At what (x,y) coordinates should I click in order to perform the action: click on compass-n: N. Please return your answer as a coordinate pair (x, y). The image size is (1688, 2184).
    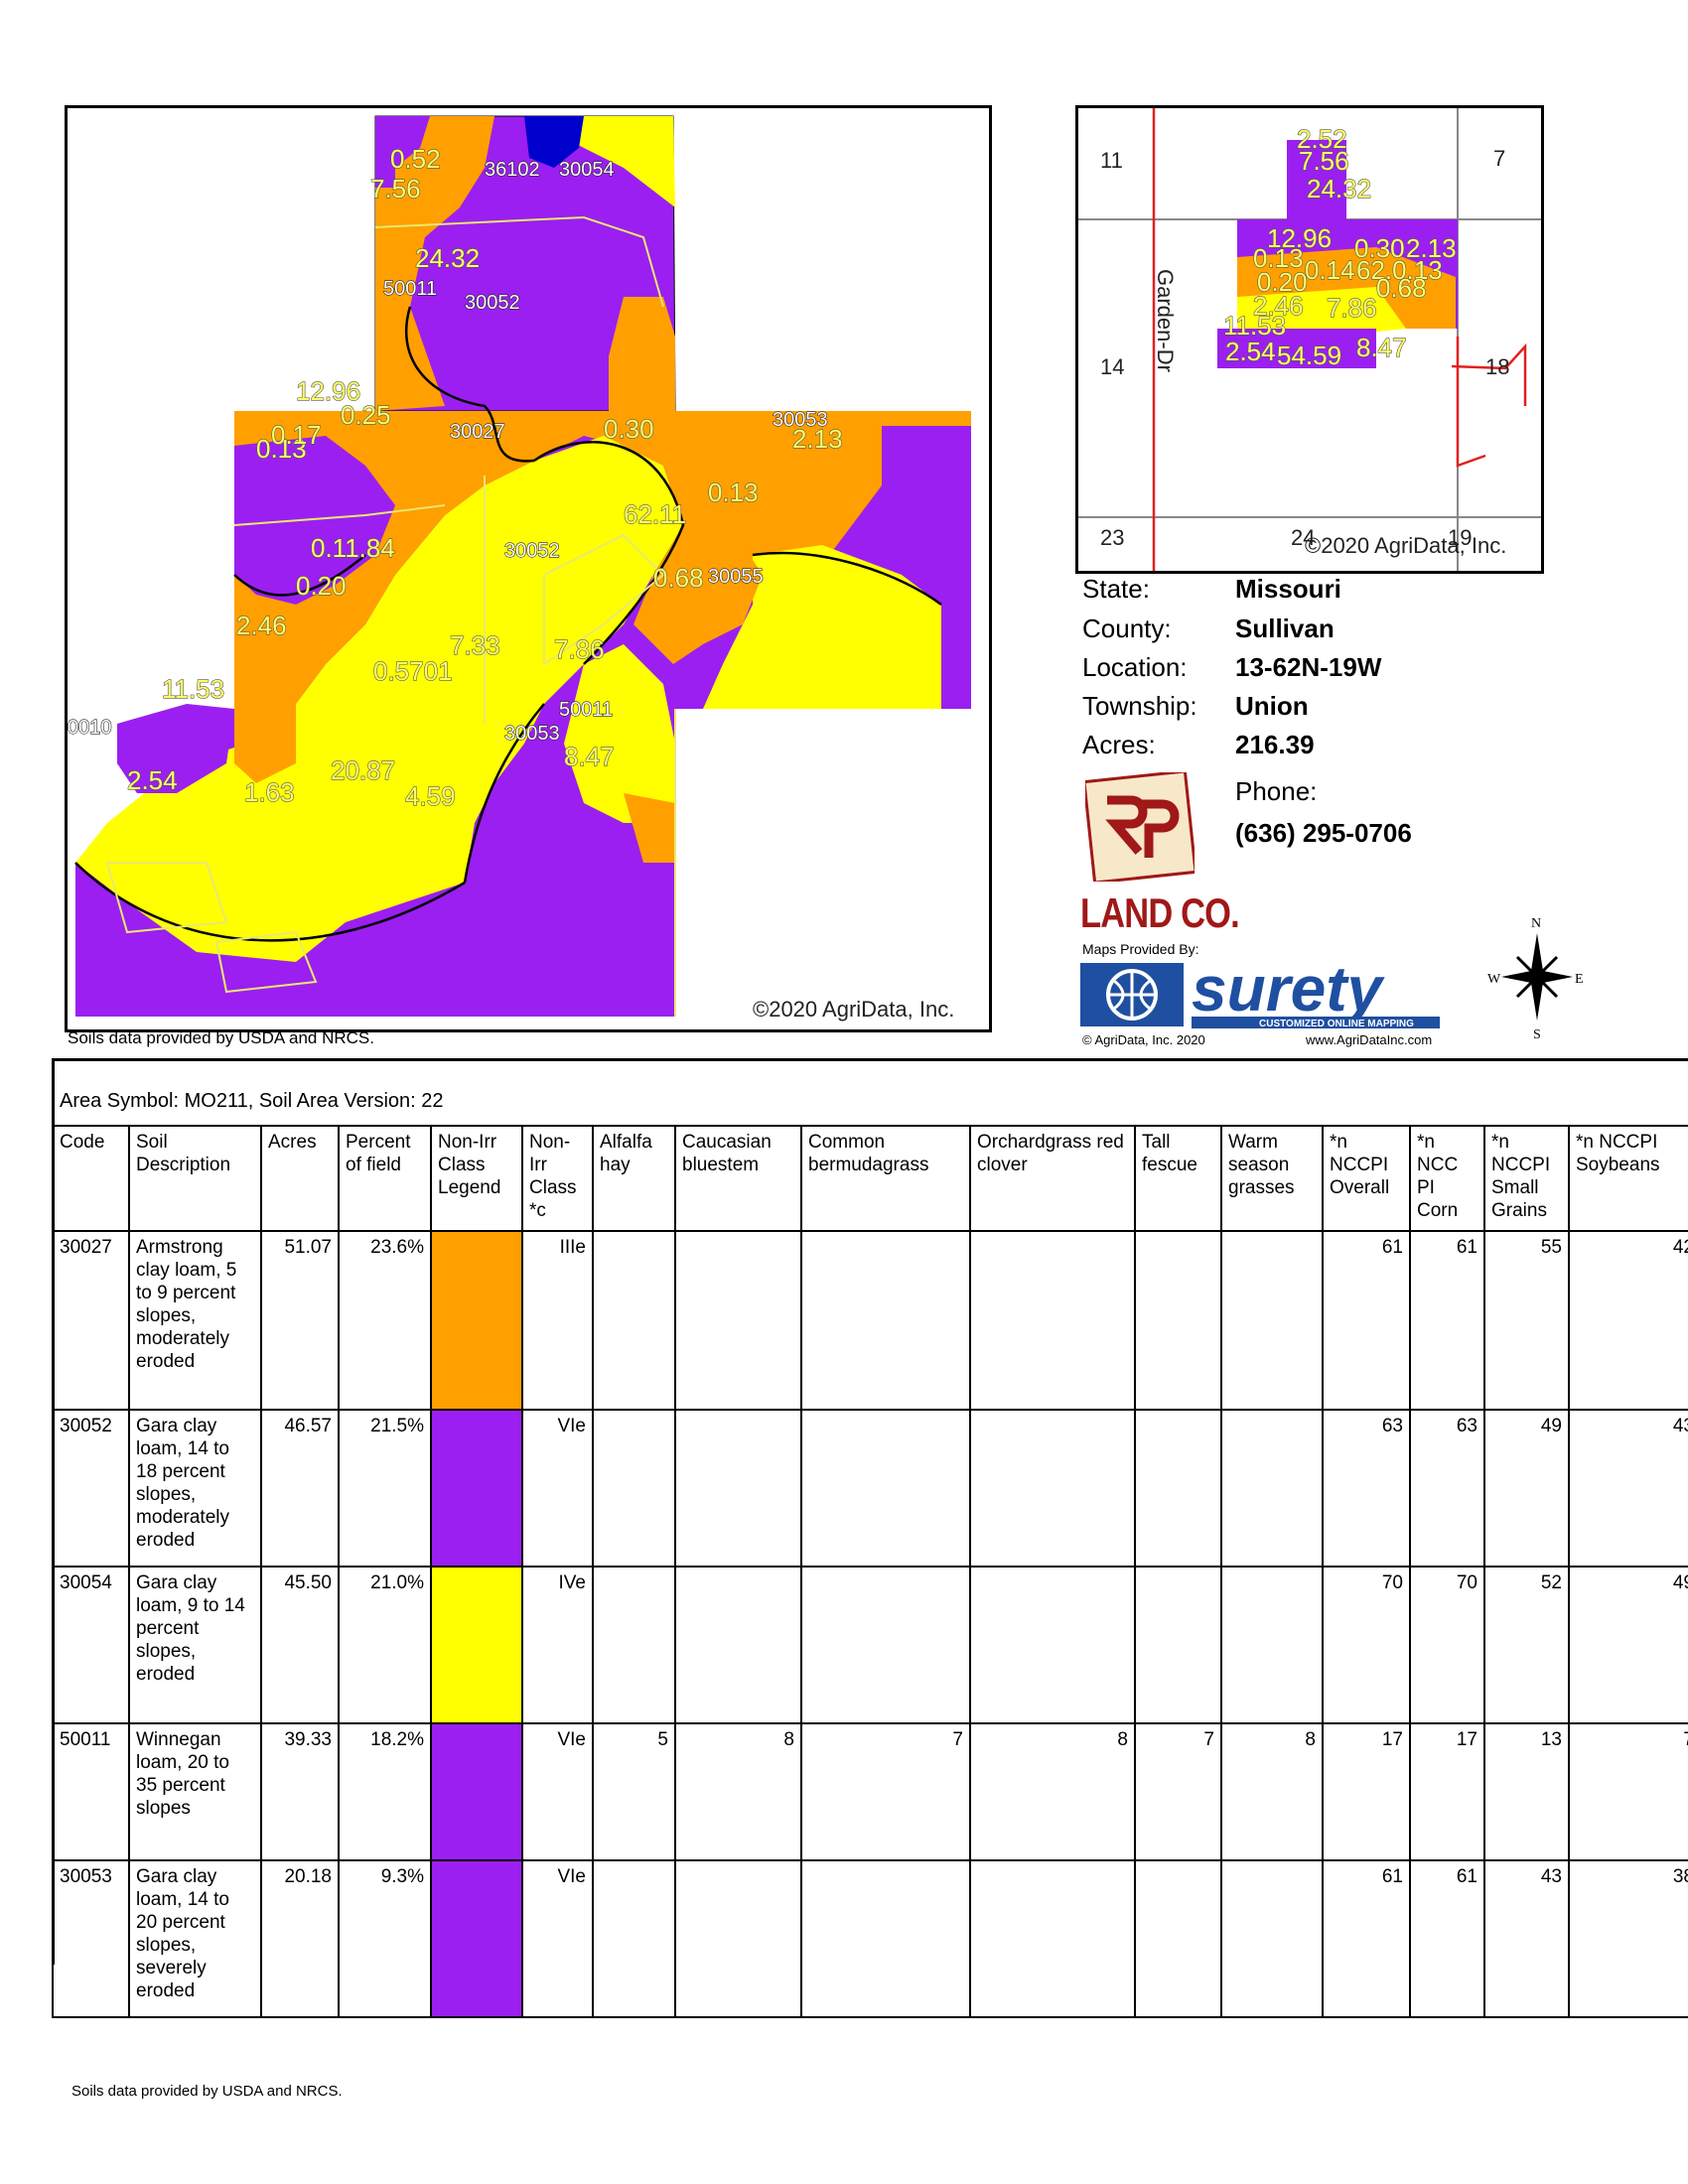
    Looking at the image, I should click on (1536, 923).